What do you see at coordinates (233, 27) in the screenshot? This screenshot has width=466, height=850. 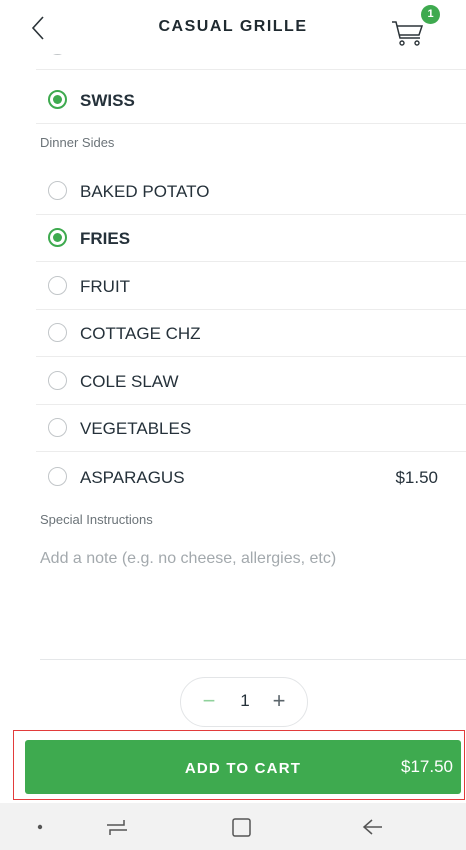 I see `top-bar: CASUAL GRILLE 1` at bounding box center [233, 27].